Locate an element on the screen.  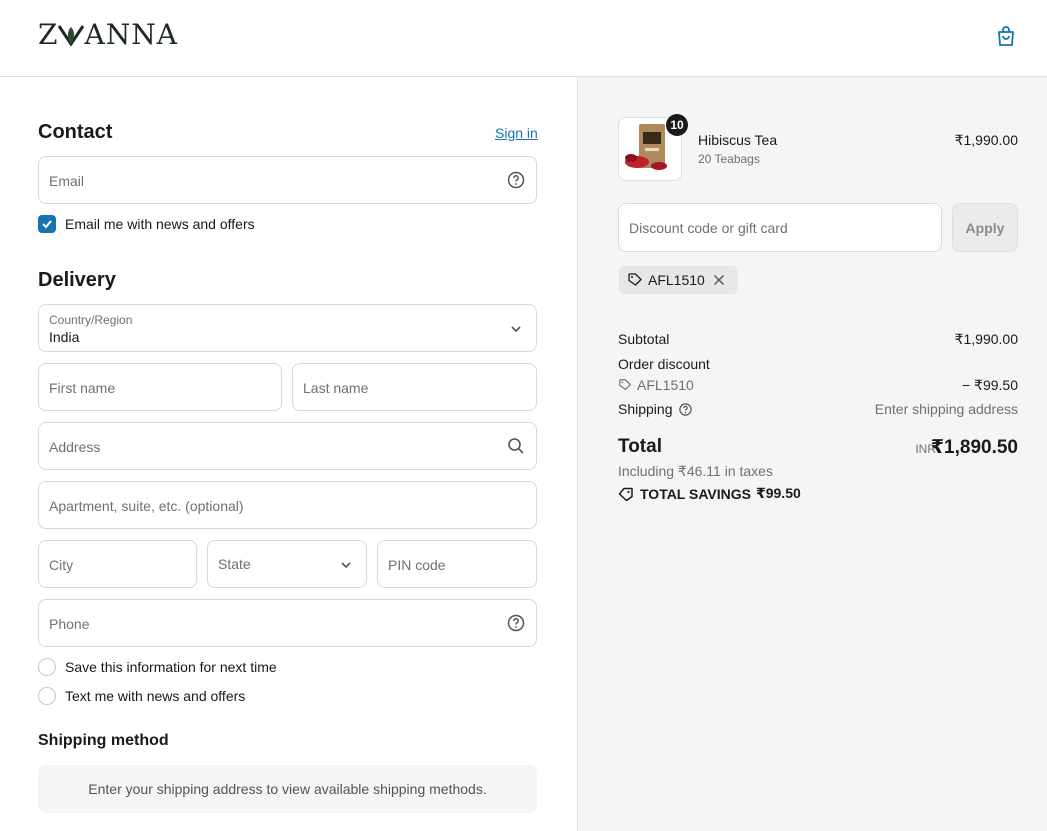
subtotal-label: Subtotal is located at coordinates (644, 339).